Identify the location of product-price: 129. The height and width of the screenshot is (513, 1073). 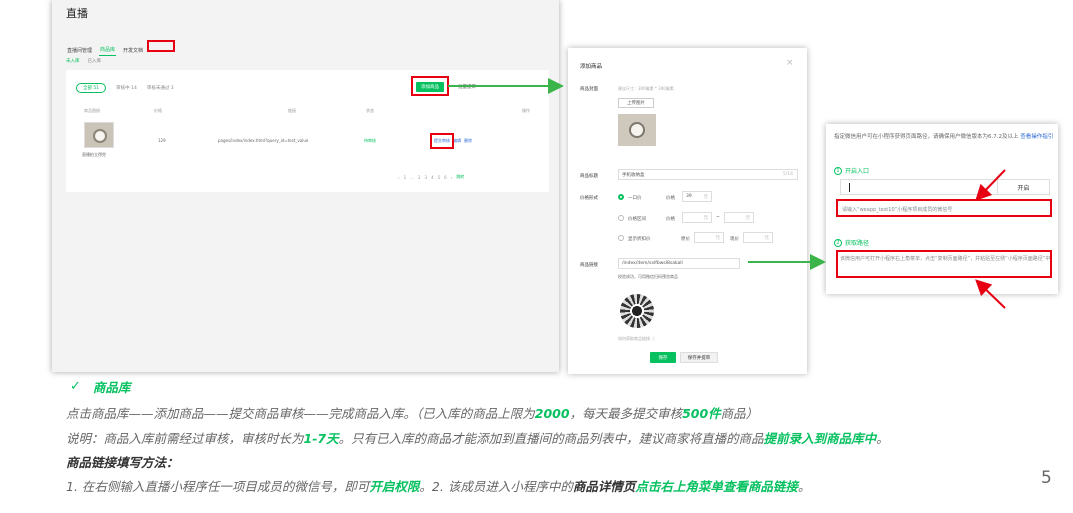
(162, 140).